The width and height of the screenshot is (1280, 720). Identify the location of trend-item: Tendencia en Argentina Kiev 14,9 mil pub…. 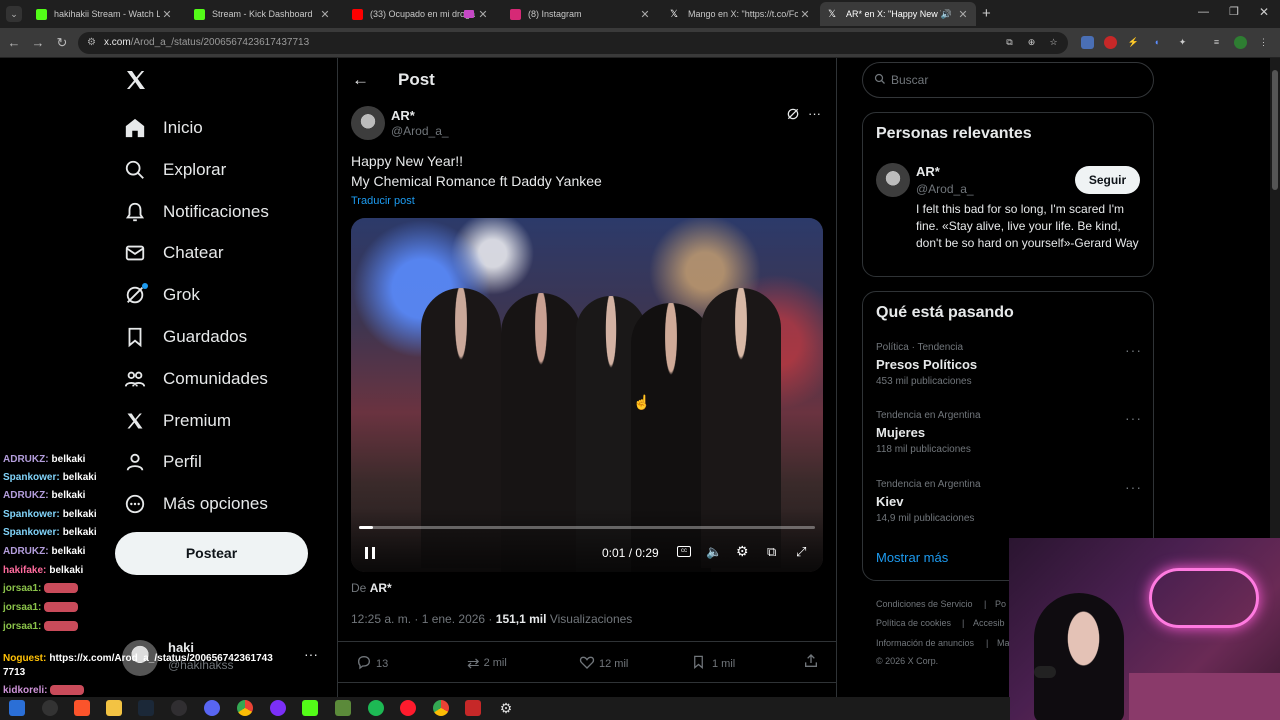
(1008, 505).